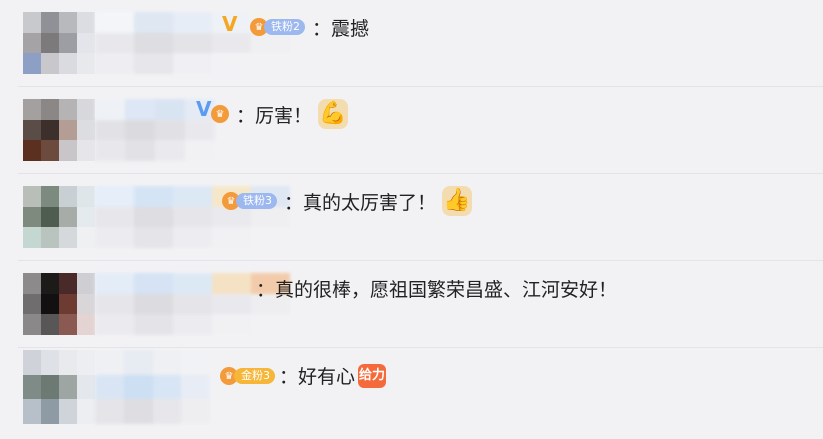  What do you see at coordinates (284, 115) in the screenshot?
I see `comment-content: 厉害！` at bounding box center [284, 115].